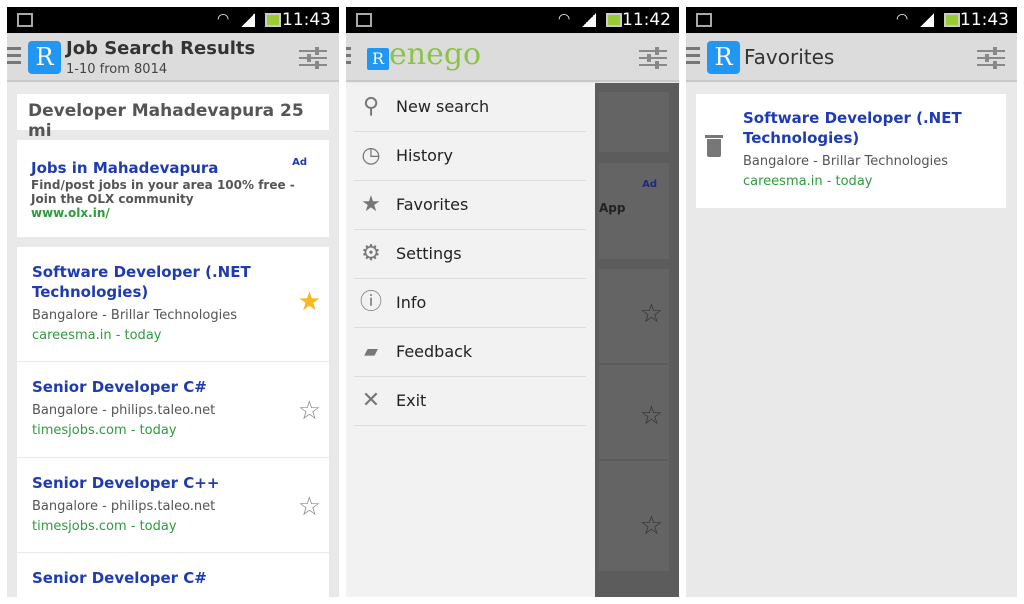 The image size is (1024, 604). What do you see at coordinates (470, 401) in the screenshot?
I see `menu-item-exit: ✕ Exit` at bounding box center [470, 401].